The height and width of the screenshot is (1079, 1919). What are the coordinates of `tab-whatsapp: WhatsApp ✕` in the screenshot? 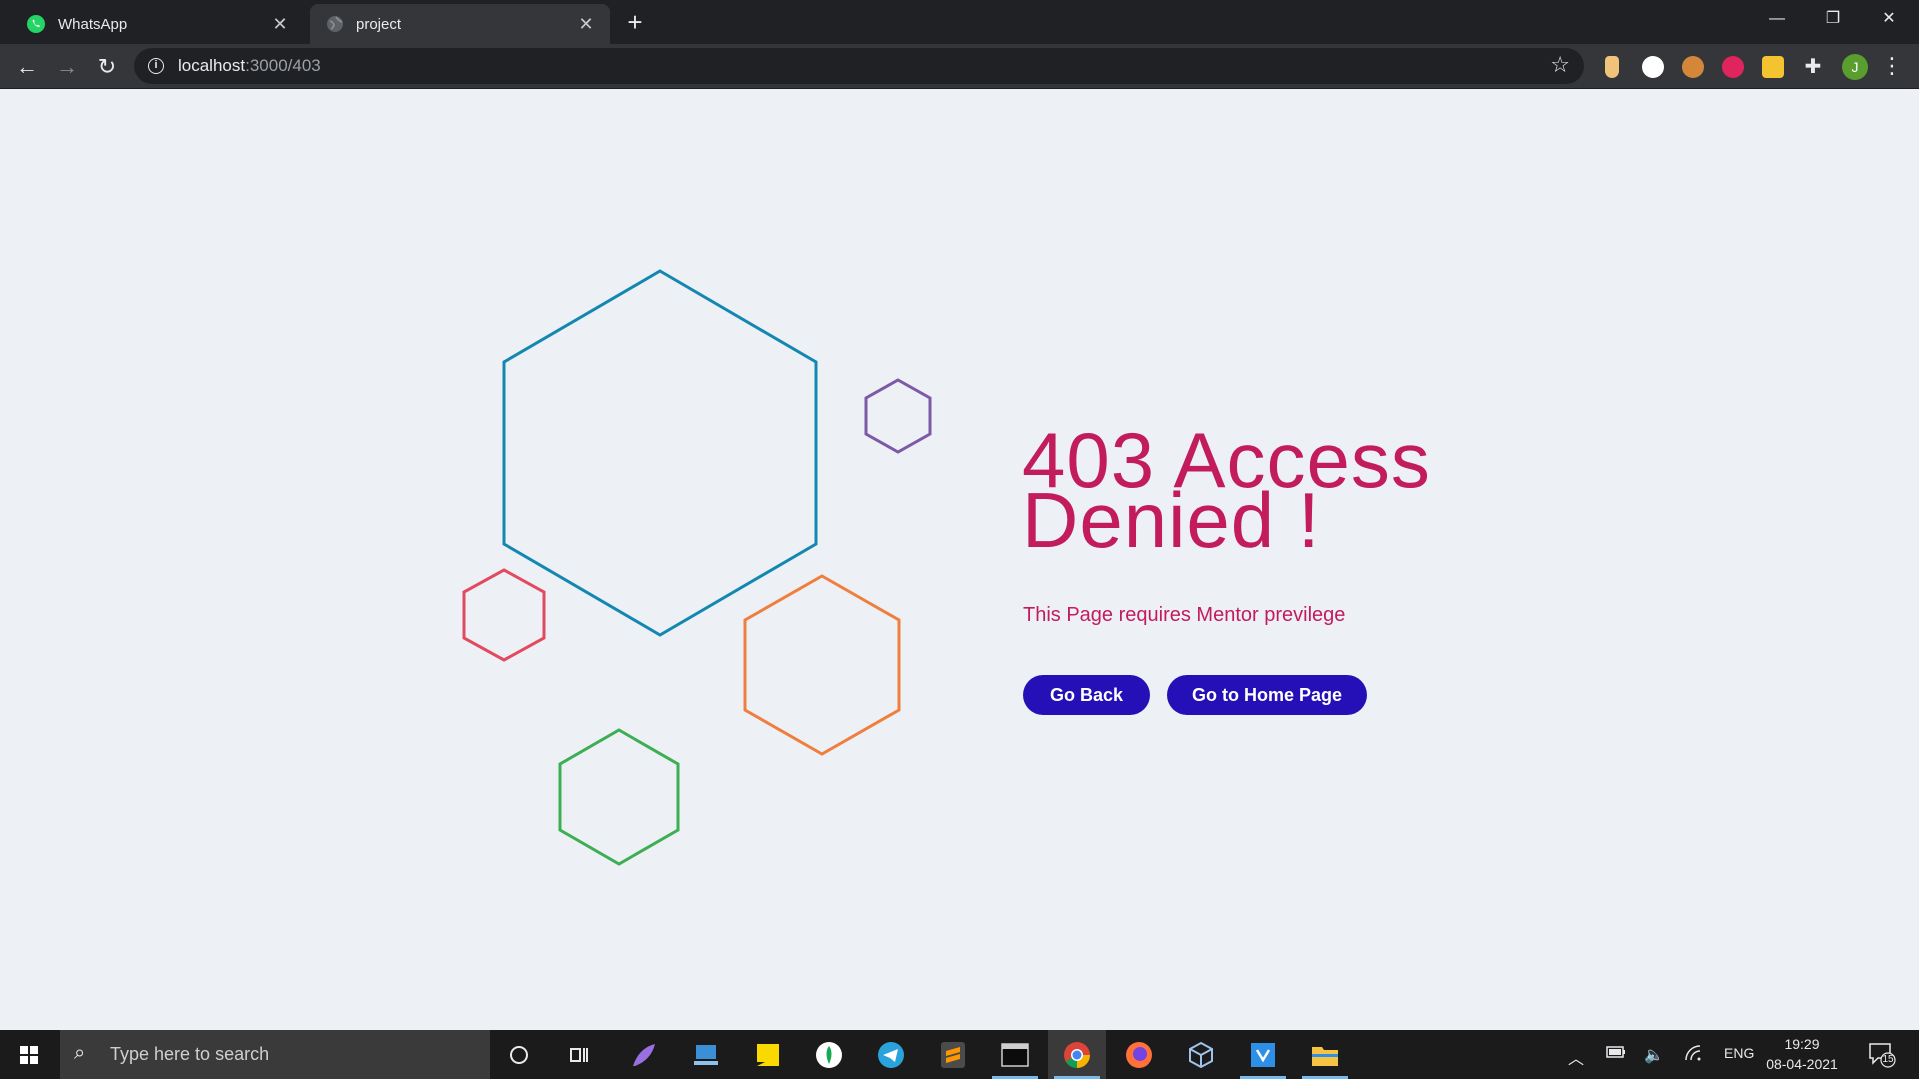 It's located at (159, 24).